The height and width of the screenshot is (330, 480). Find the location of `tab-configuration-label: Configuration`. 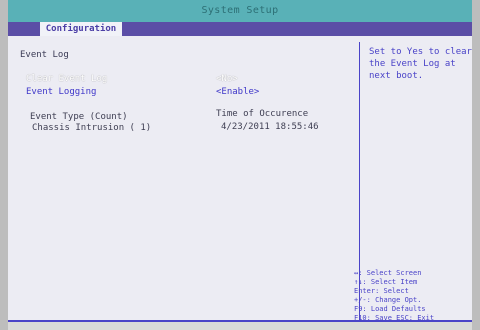

tab-configuration-label: Configuration is located at coordinates (81, 29).